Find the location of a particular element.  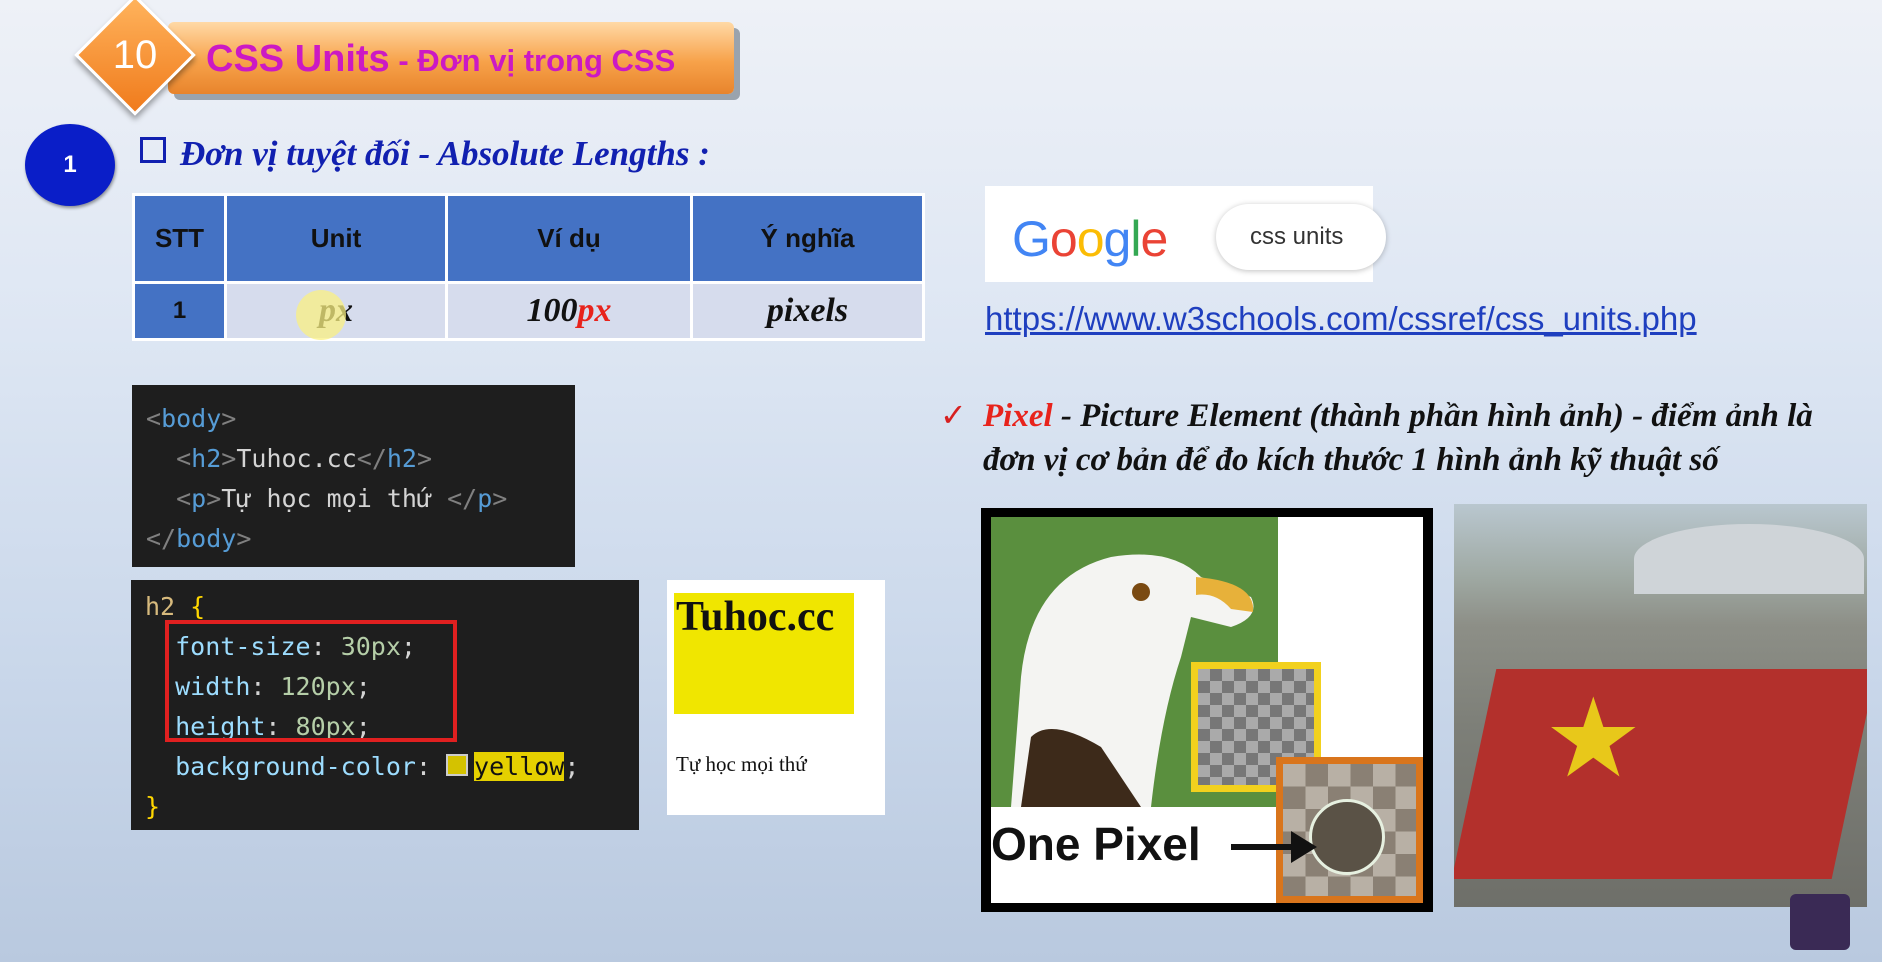

table-row: 1 px 100px pixels is located at coordinates (528, 311).